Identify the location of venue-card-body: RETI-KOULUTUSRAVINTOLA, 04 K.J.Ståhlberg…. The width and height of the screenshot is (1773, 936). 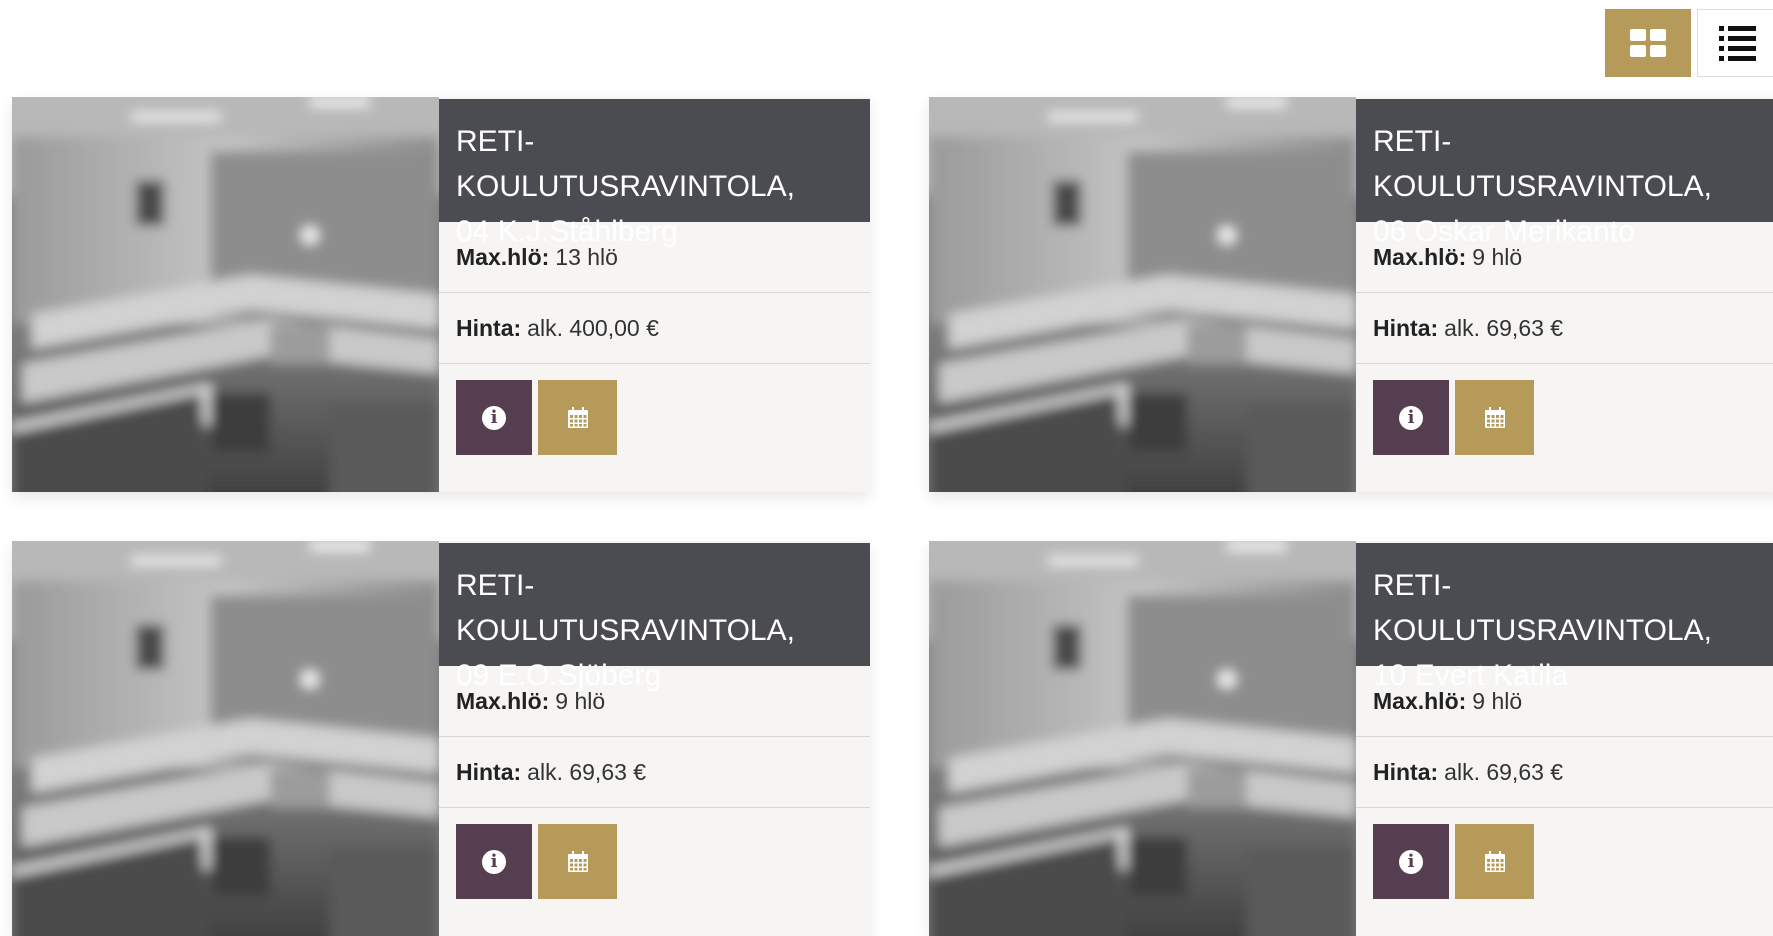
(654, 294).